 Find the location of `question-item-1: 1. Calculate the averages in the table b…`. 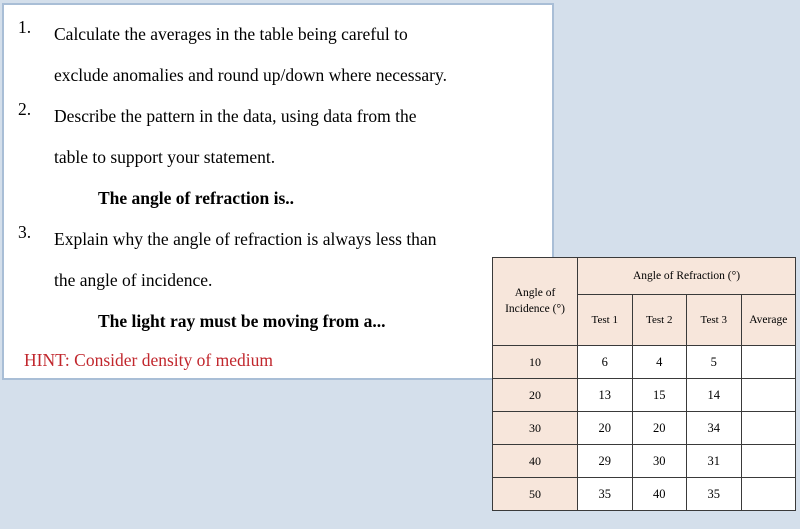

question-item-1: 1. Calculate the averages in the table b… is located at coordinates (277, 59).